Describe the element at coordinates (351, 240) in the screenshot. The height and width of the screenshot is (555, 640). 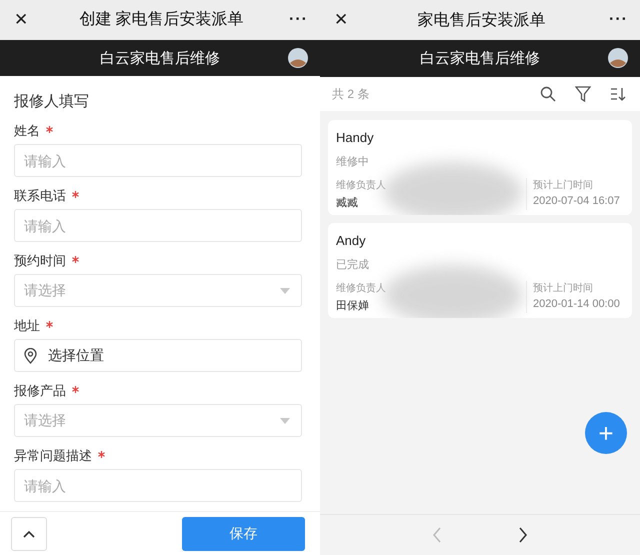
I see `record-name: Andy` at that location.